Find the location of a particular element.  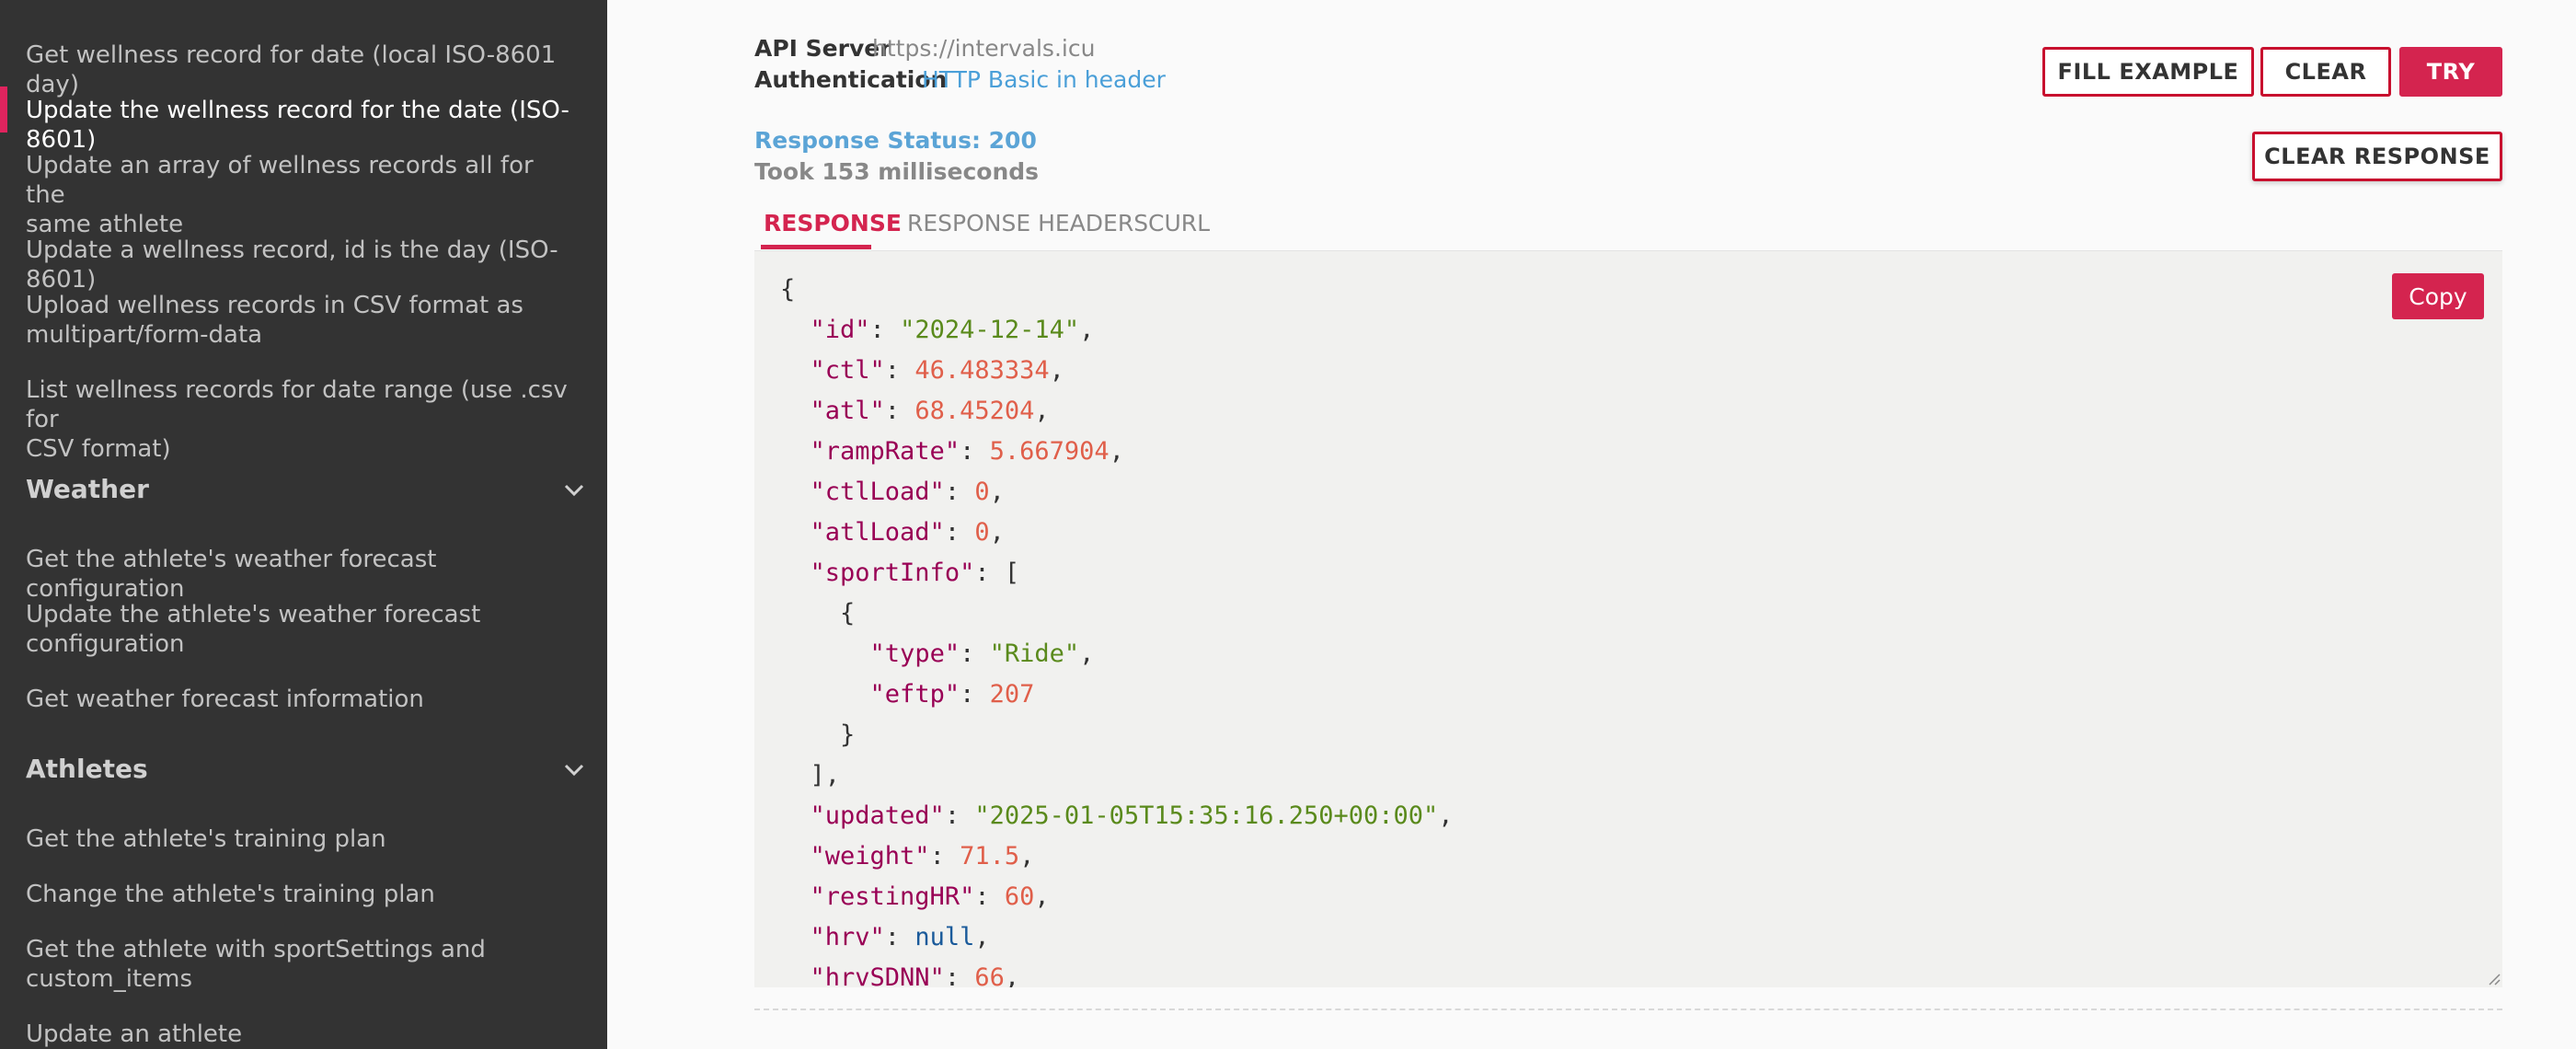

code-line: "id": "2024-12-14", is located at coordinates (1117, 330).